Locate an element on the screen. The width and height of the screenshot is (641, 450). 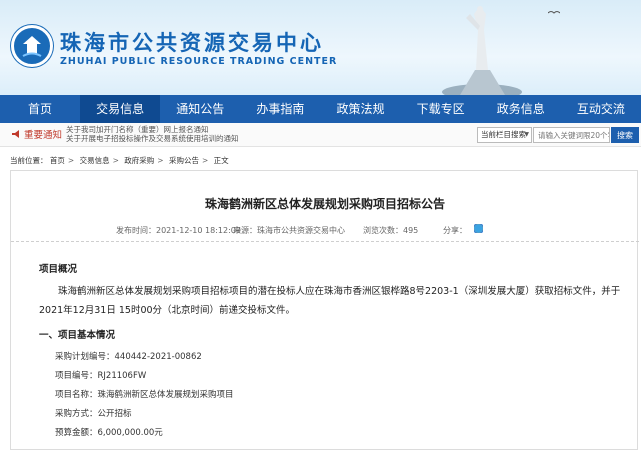
field-plan-number: 采购计划编号：440442-2021-00862 is located at coordinates (128, 357).